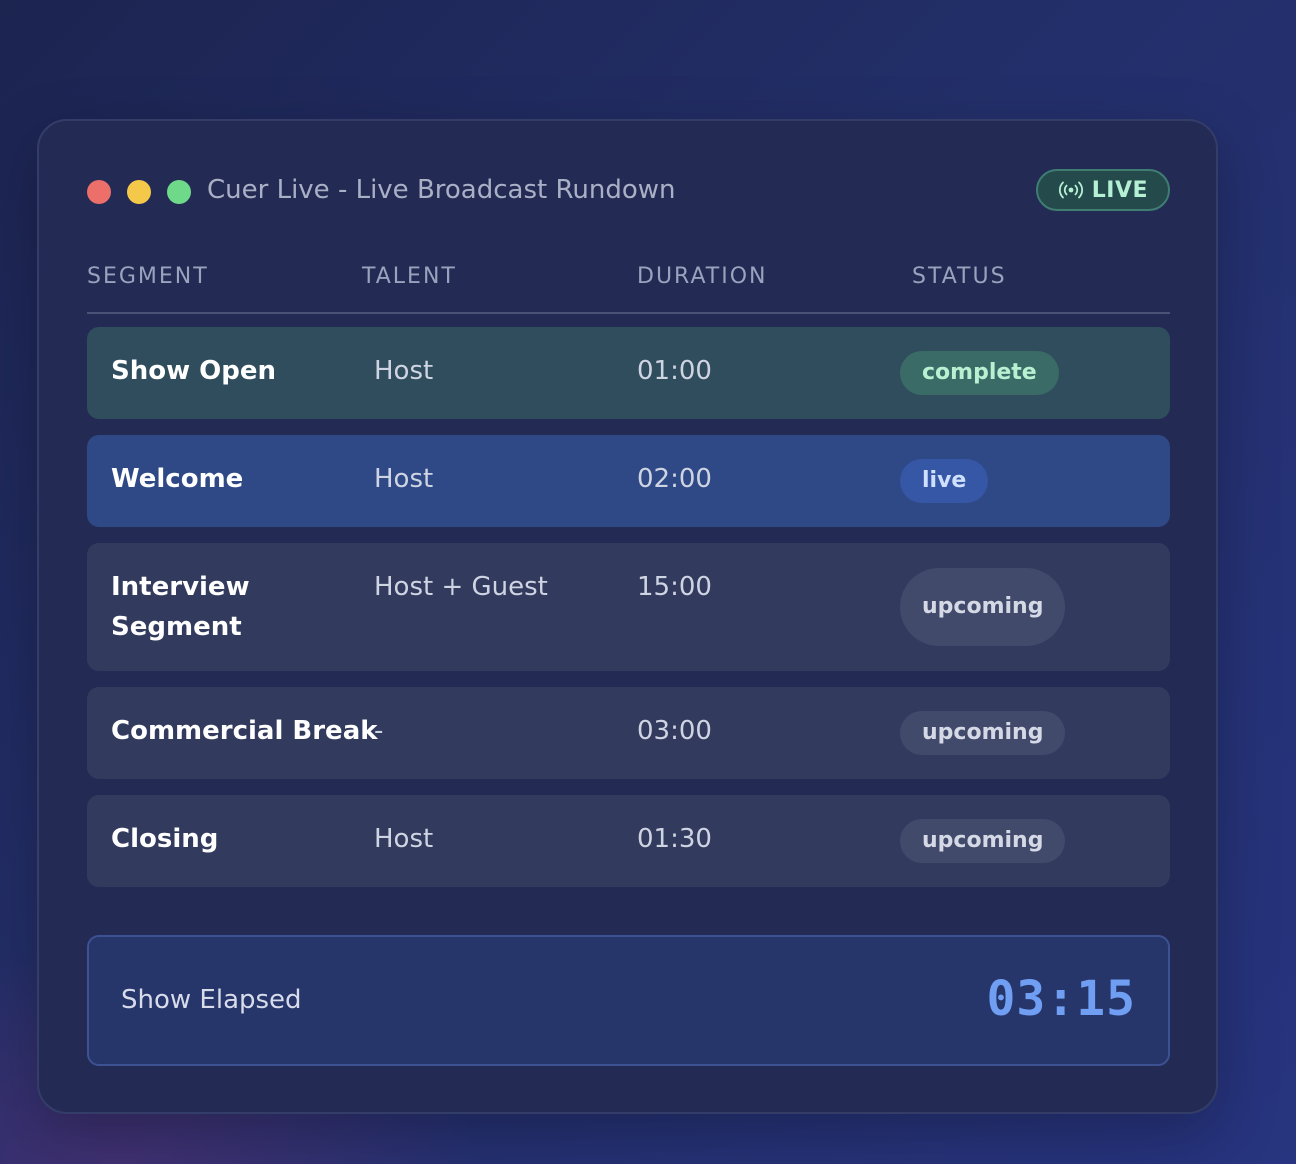  Describe the element at coordinates (944, 481) in the screenshot. I see `status-badge: live` at that location.